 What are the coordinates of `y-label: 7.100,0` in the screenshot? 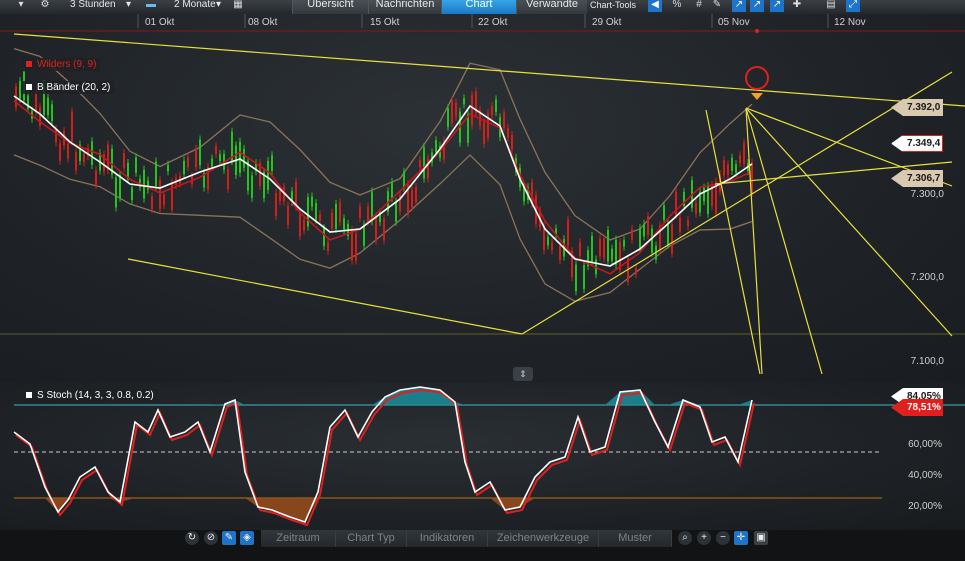 It's located at (927, 361).